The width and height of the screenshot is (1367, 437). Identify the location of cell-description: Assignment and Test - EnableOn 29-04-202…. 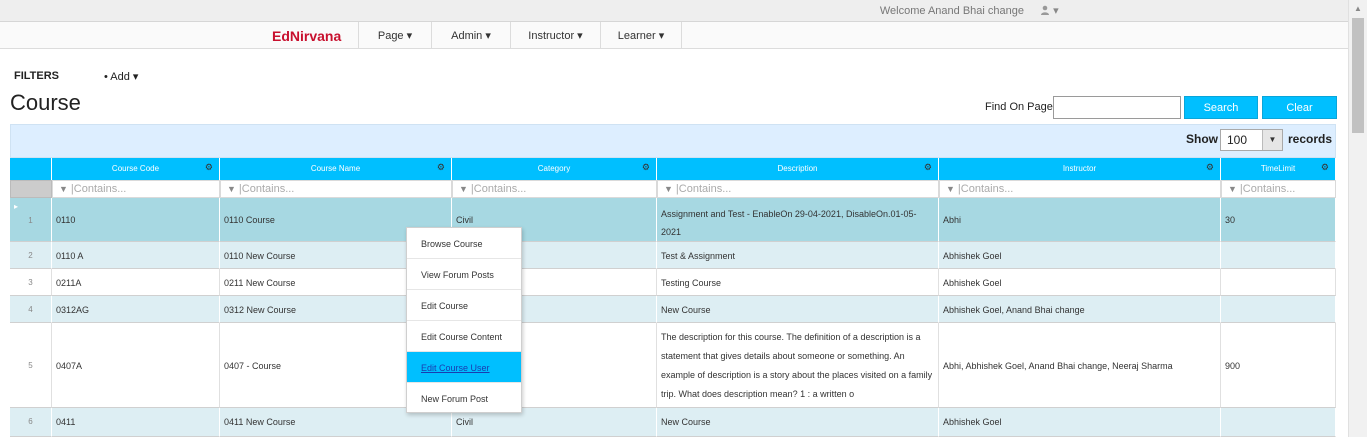
(798, 220).